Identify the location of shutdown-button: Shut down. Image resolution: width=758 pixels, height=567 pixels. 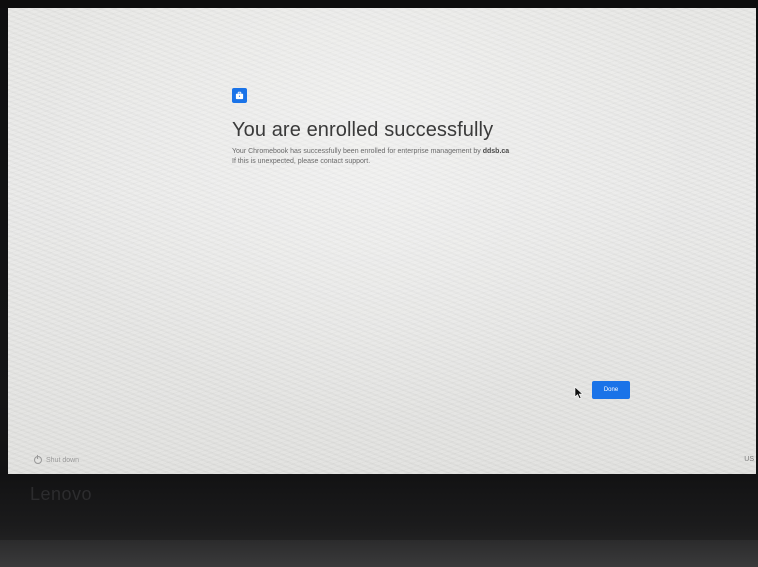
(57, 459).